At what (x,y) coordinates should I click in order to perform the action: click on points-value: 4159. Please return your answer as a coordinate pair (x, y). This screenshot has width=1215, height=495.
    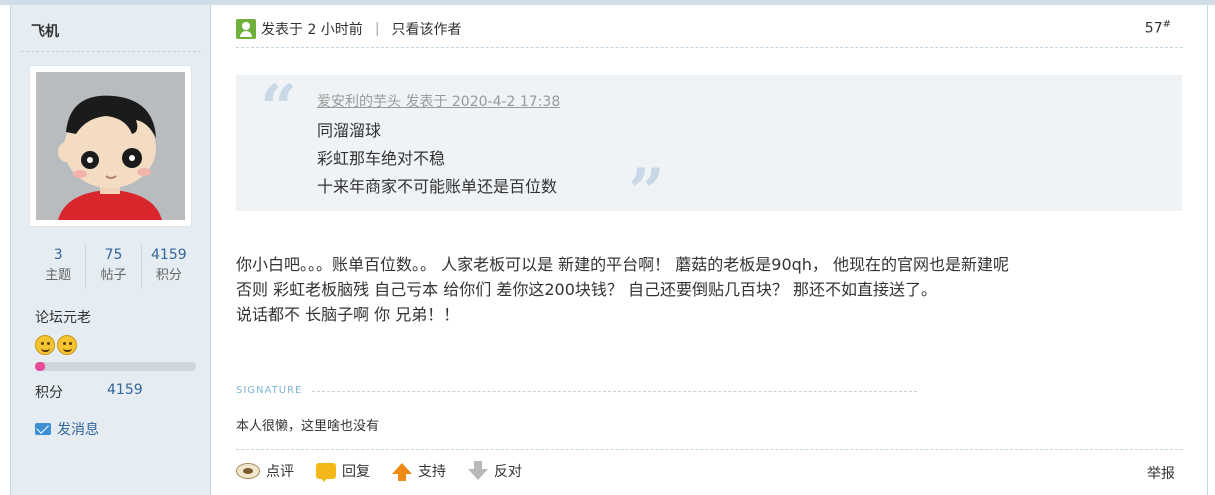
    Looking at the image, I should click on (125, 390).